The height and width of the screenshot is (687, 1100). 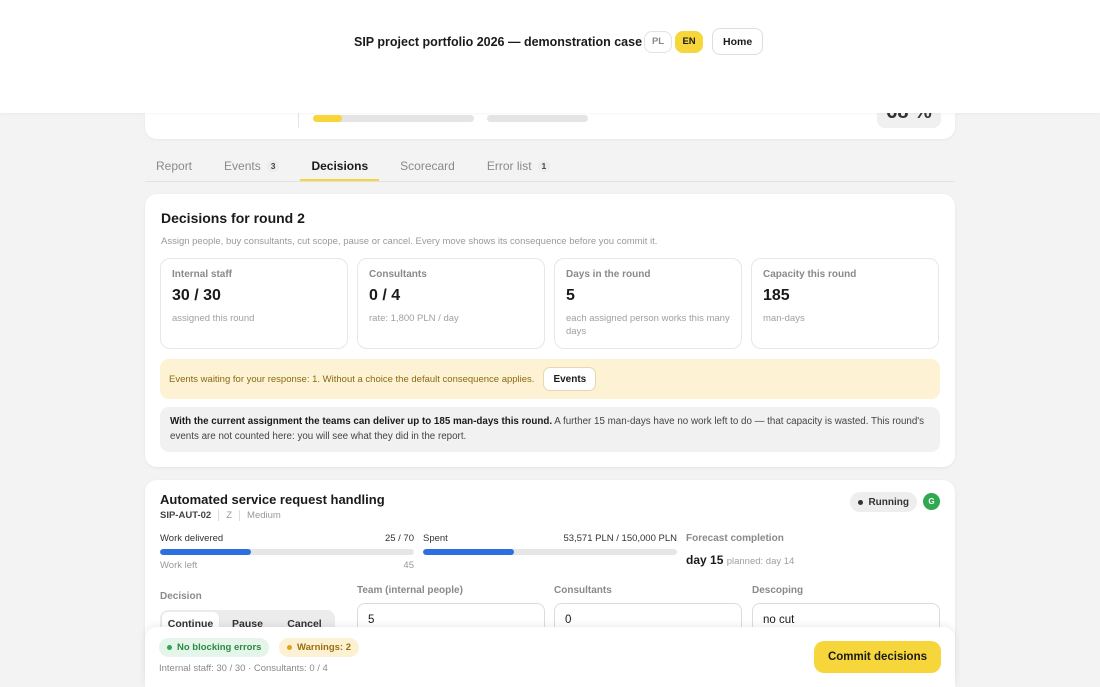 I want to click on tab-report: Report, so click(x=174, y=165).